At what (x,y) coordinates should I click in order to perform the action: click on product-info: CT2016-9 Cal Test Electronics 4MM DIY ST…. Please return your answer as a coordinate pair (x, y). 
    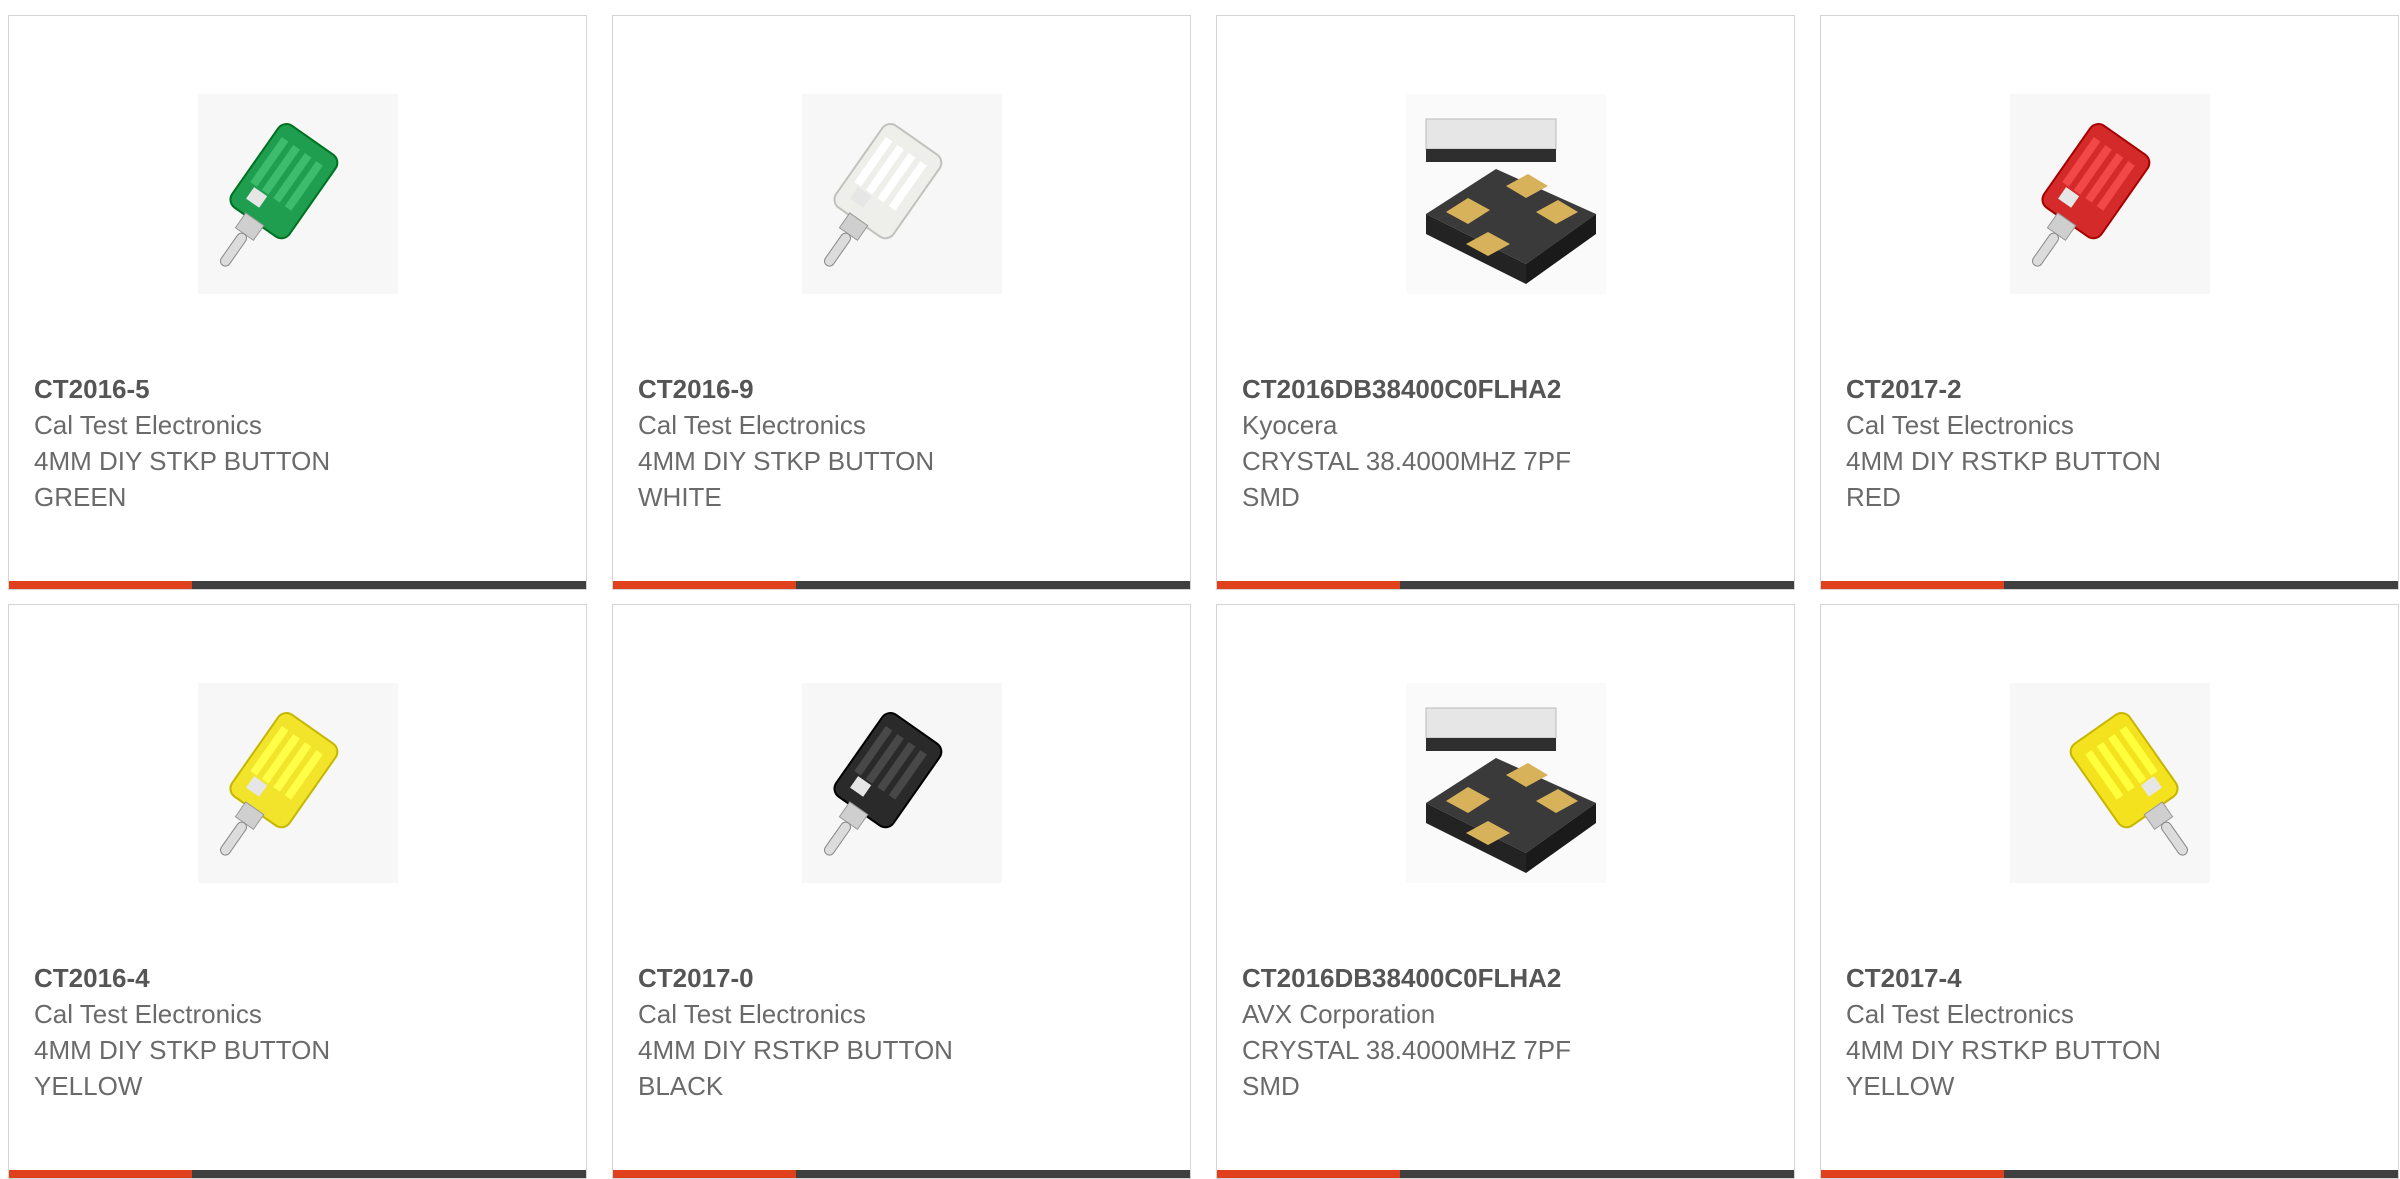
    Looking at the image, I should click on (904, 443).